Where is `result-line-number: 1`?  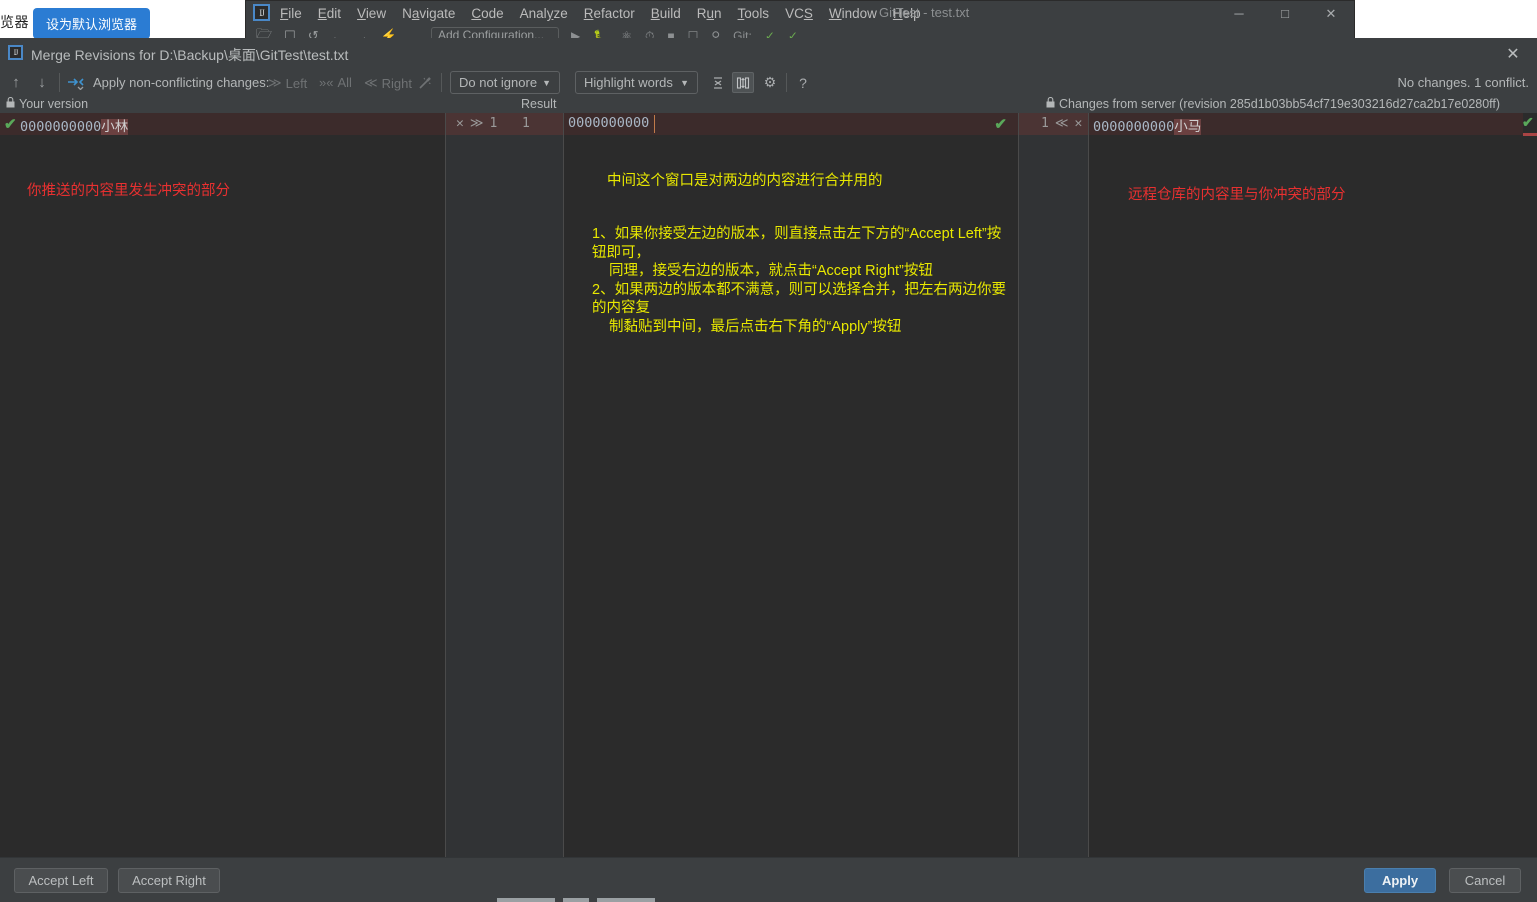
result-line-number: 1 is located at coordinates (526, 123).